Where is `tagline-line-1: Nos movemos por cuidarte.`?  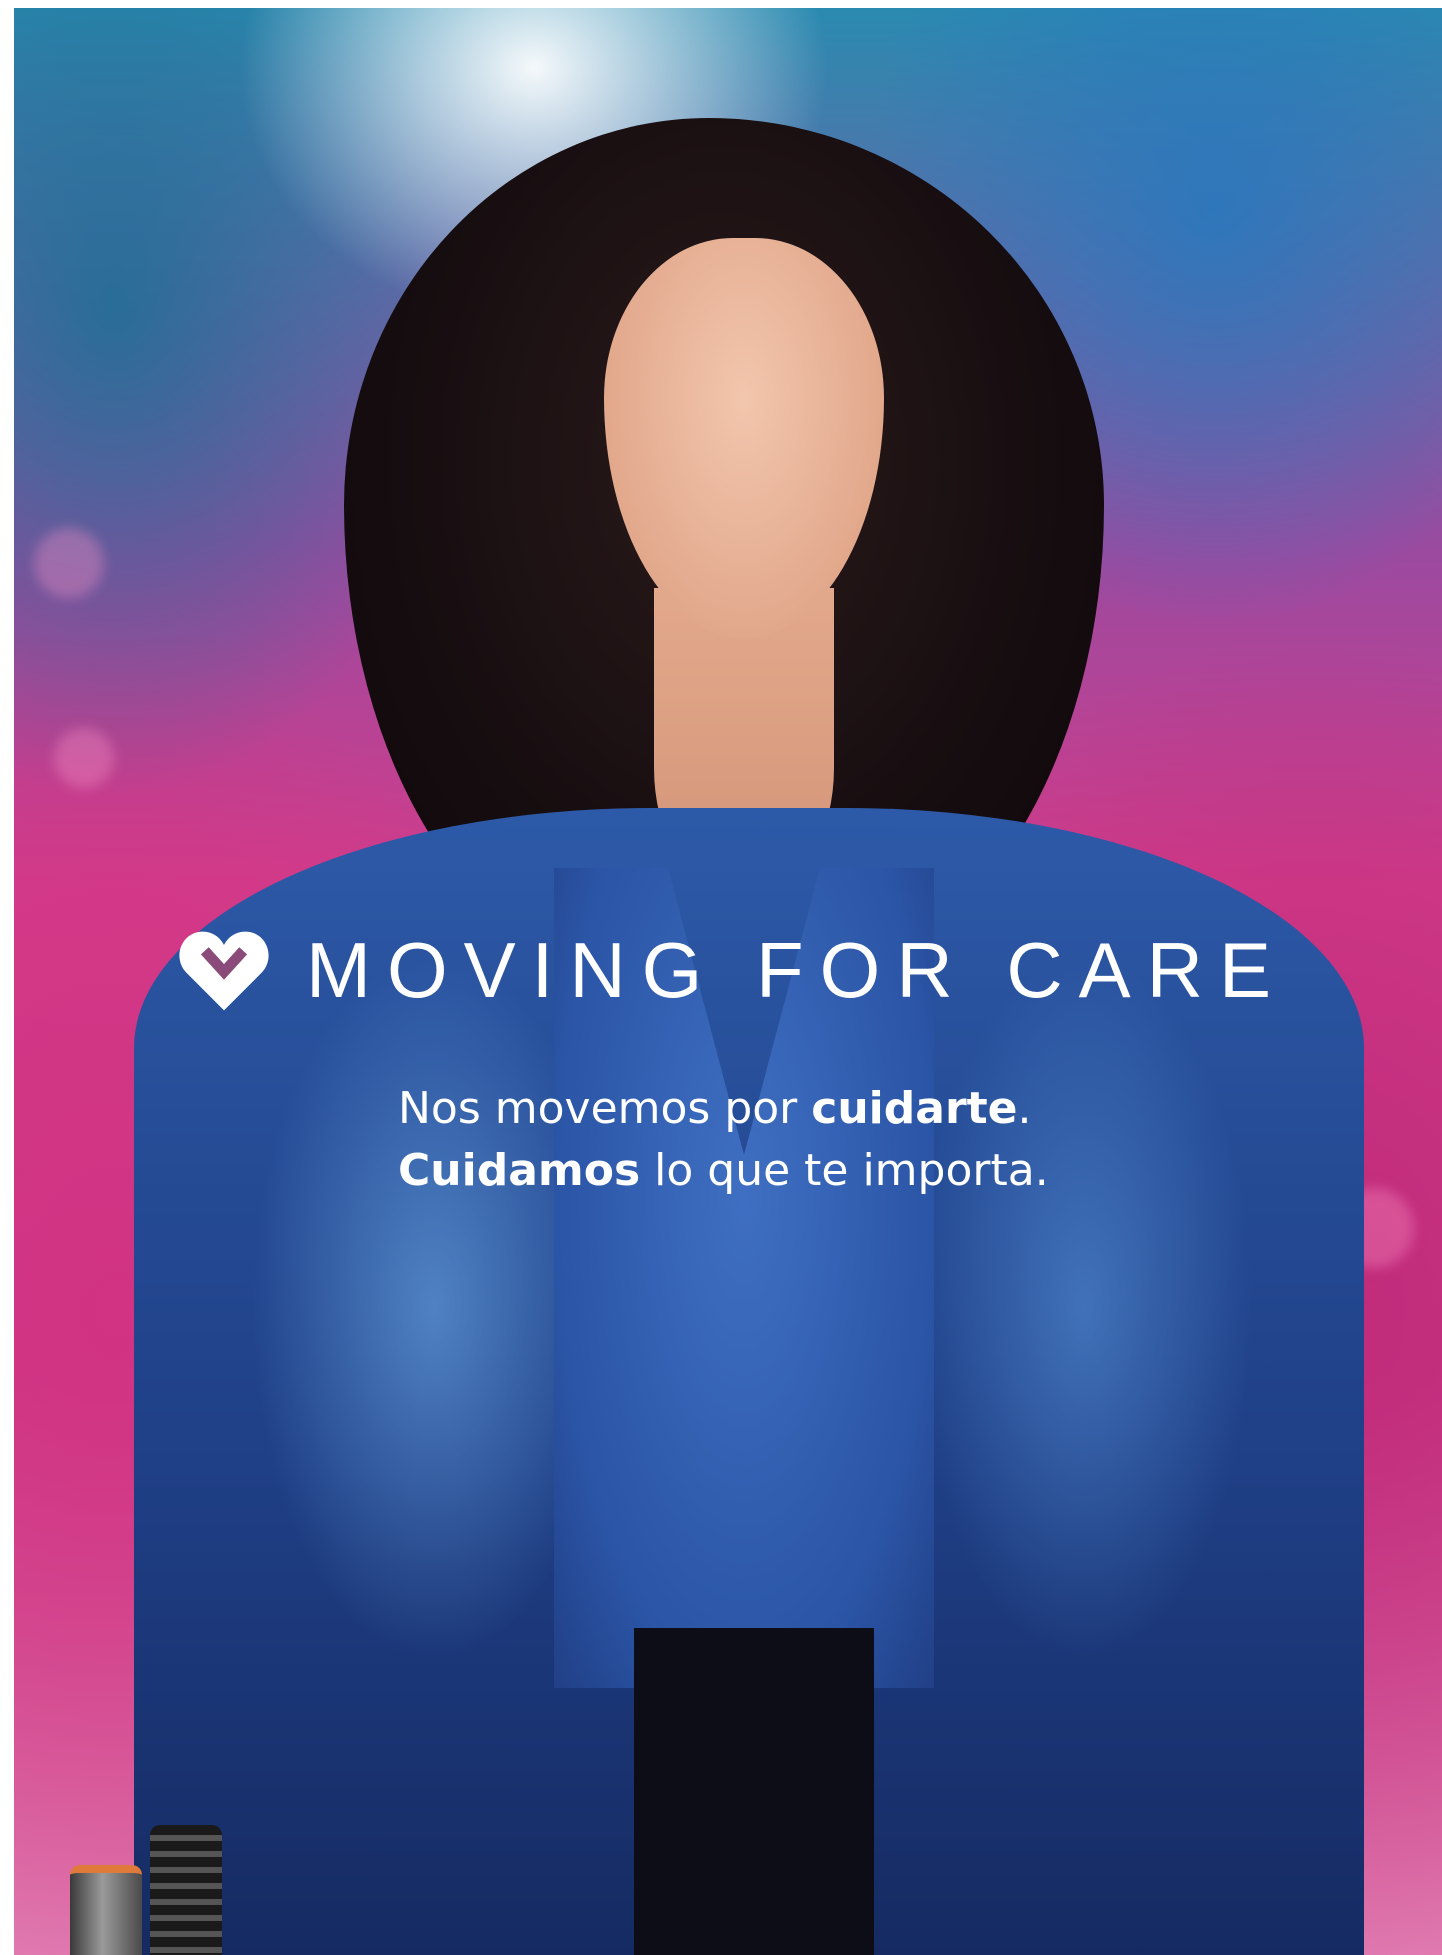 tagline-line-1: Nos movemos por cuidarte. is located at coordinates (715, 1108).